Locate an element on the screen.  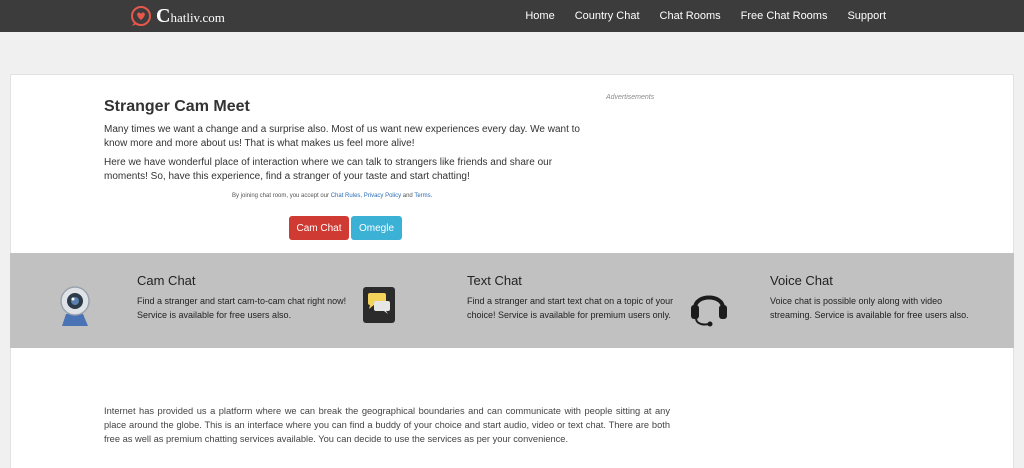
site-logo: Chatliv.com is located at coordinates (177, 16).